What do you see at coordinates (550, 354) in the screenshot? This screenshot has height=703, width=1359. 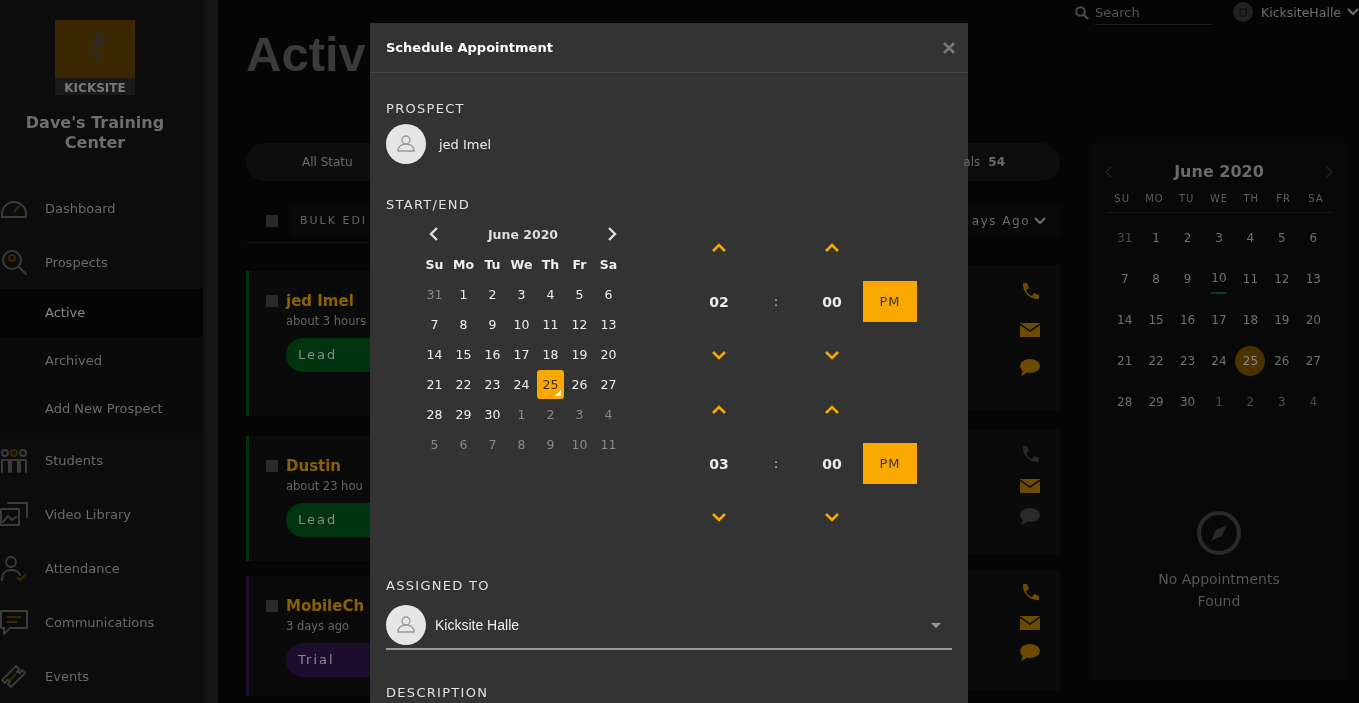 I see `calendar-day: 18` at bounding box center [550, 354].